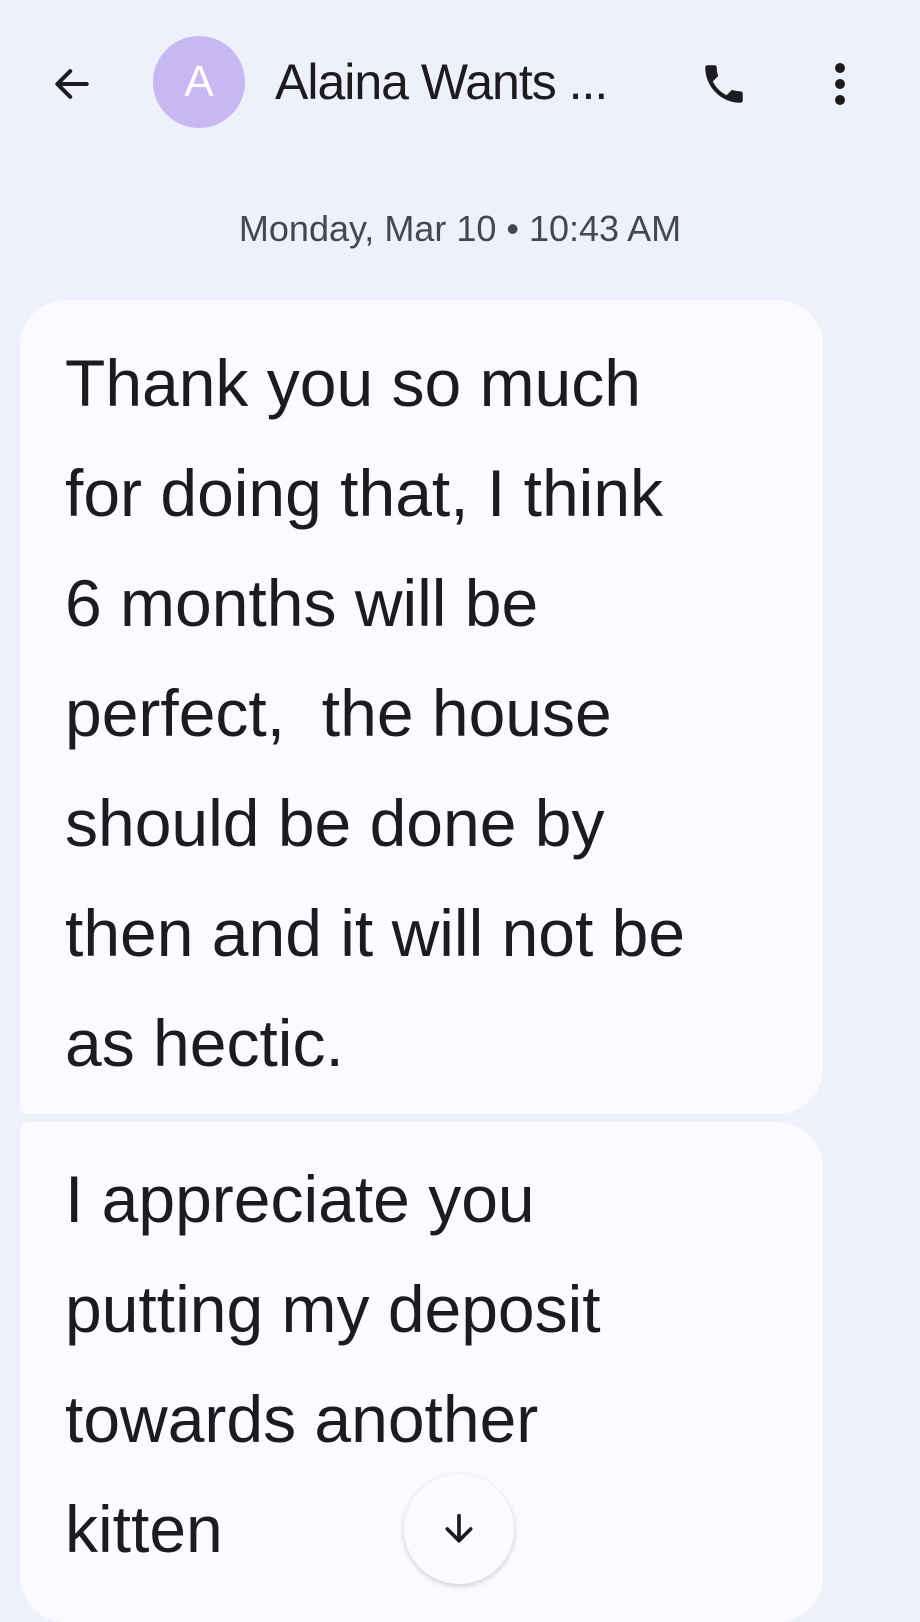  I want to click on more-vertical-icon, so click(840, 84).